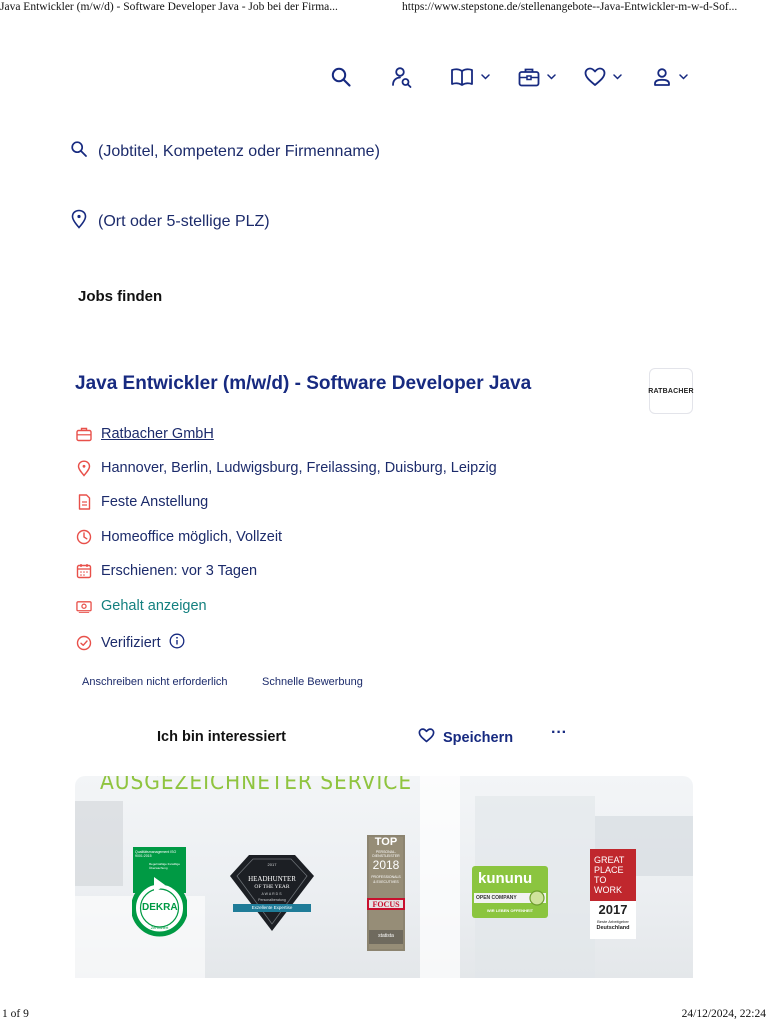  What do you see at coordinates (272, 887) in the screenshot?
I see `headhunter-line2: OF THE YEAR` at bounding box center [272, 887].